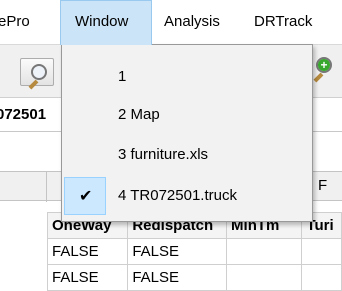 The width and height of the screenshot is (342, 291). I want to click on find-button, so click(37, 74).